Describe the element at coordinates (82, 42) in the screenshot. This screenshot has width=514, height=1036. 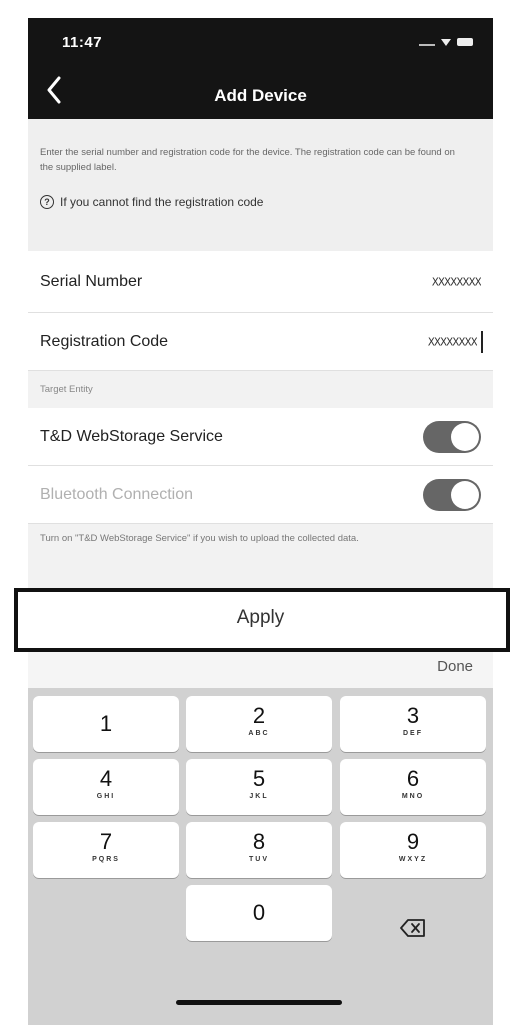
I see `status-time: 11:47` at that location.